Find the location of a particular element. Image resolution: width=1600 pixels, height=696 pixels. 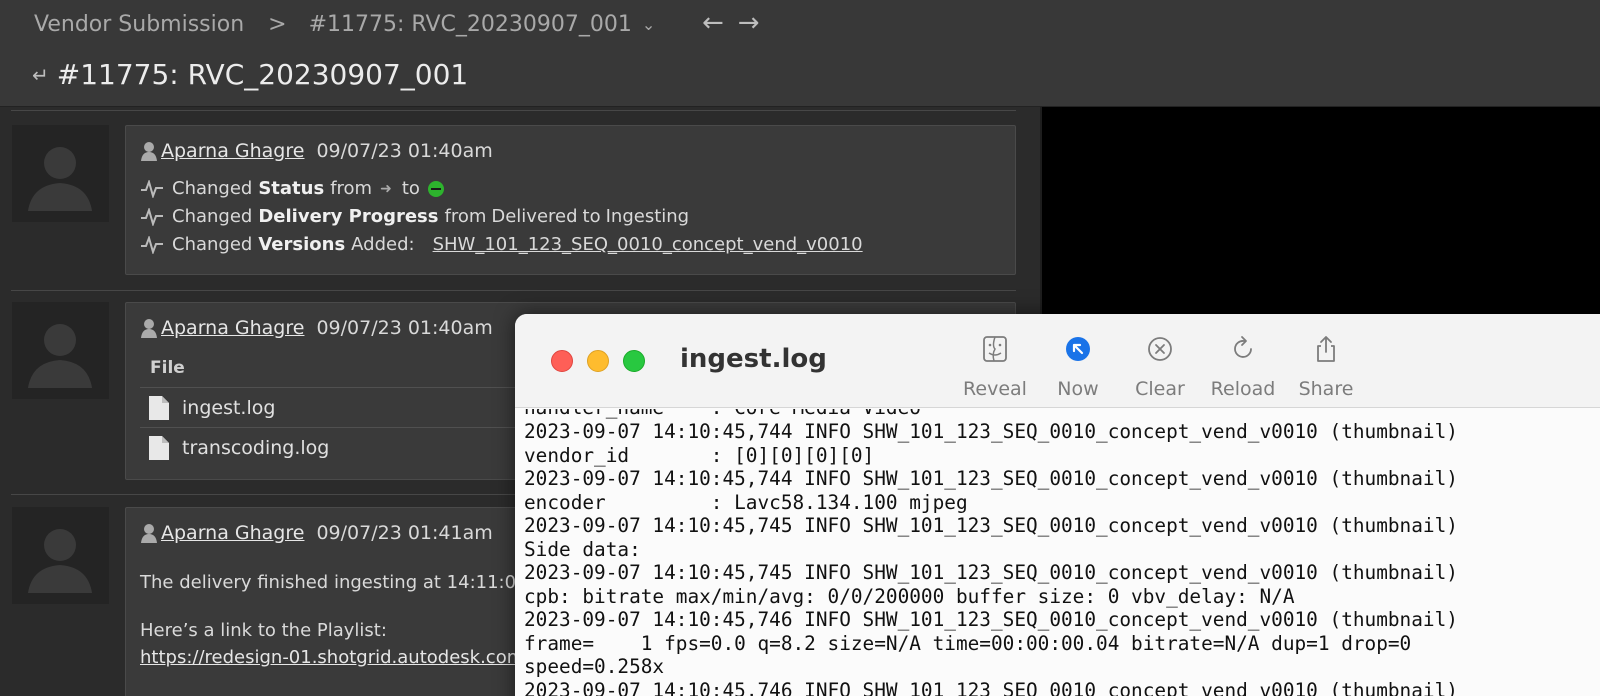

reply-icon: ↵ is located at coordinates (40, 74).